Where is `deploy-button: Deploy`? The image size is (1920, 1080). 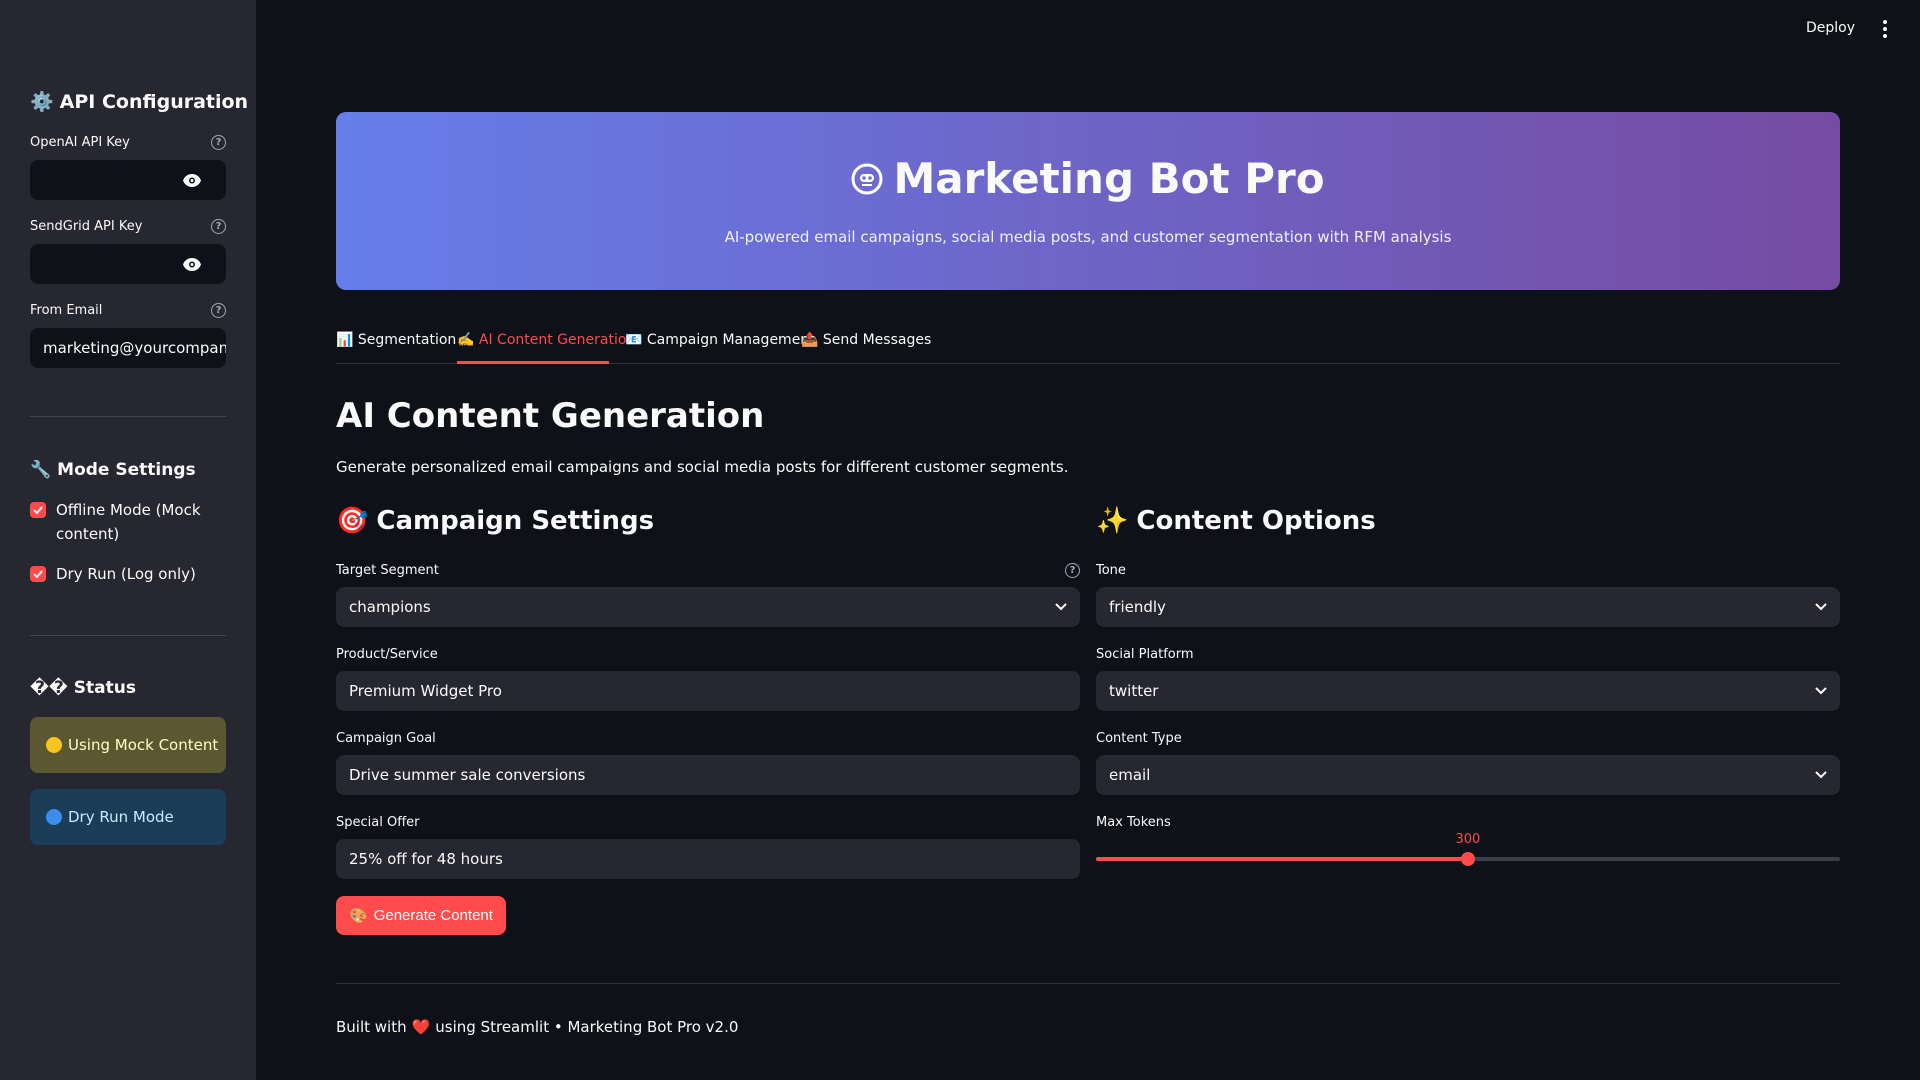 deploy-button: Deploy is located at coordinates (1830, 28).